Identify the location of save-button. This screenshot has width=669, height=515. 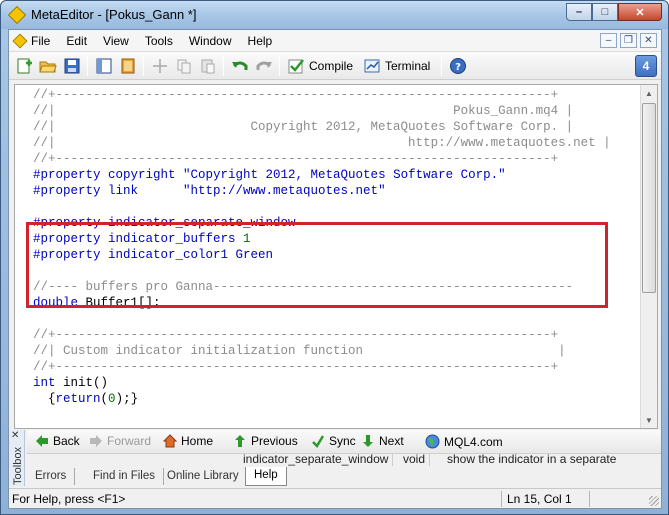
(72, 66).